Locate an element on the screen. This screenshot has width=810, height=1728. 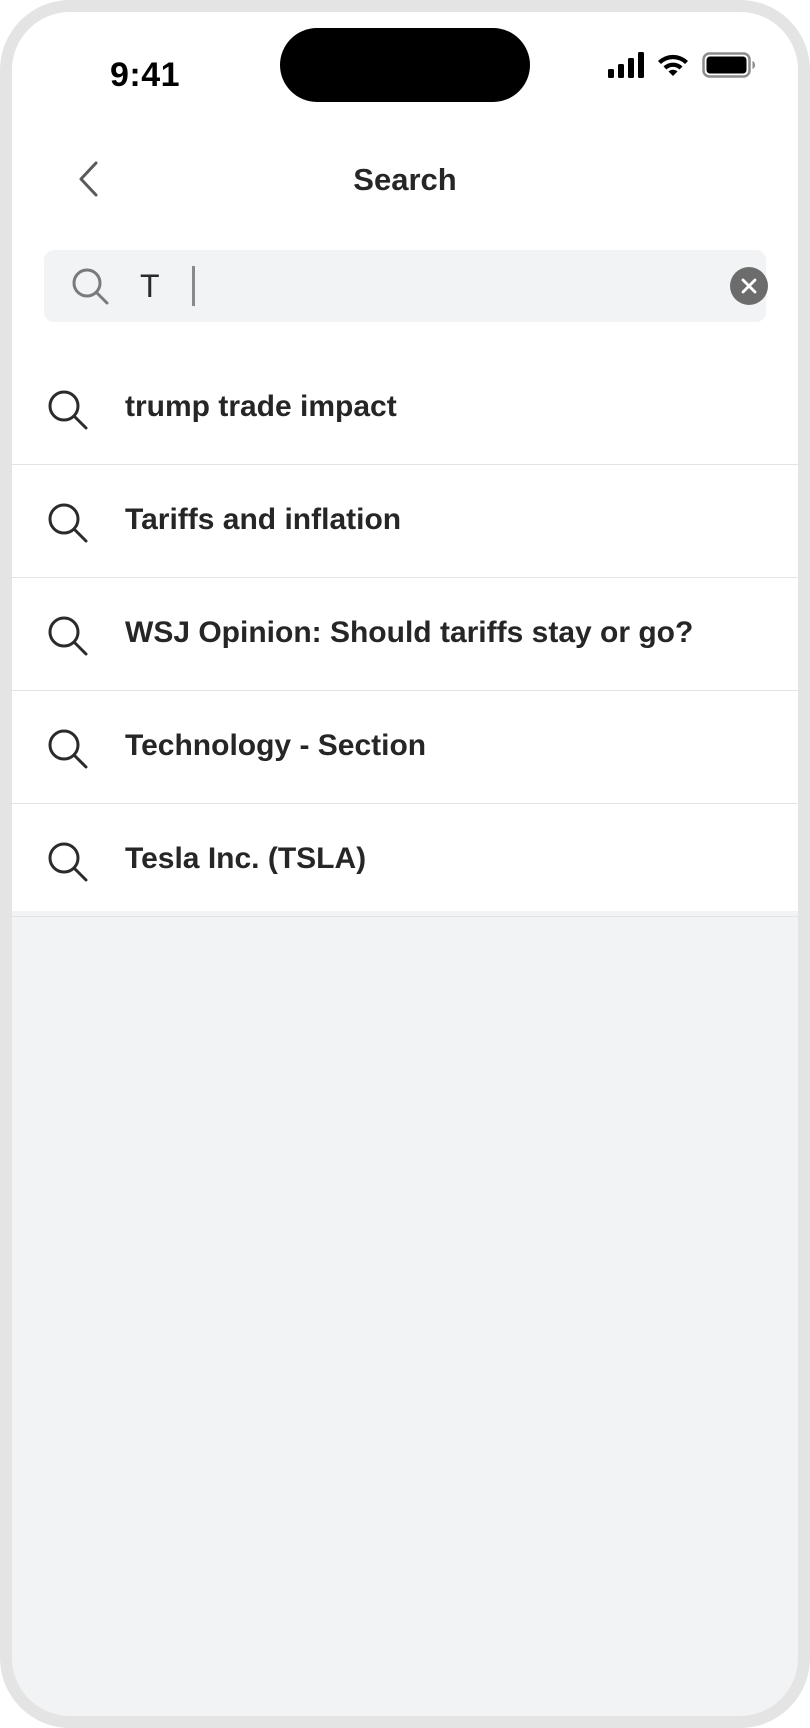
suggestion-item: Tesla Inc. (TSLA) is located at coordinates (405, 860).